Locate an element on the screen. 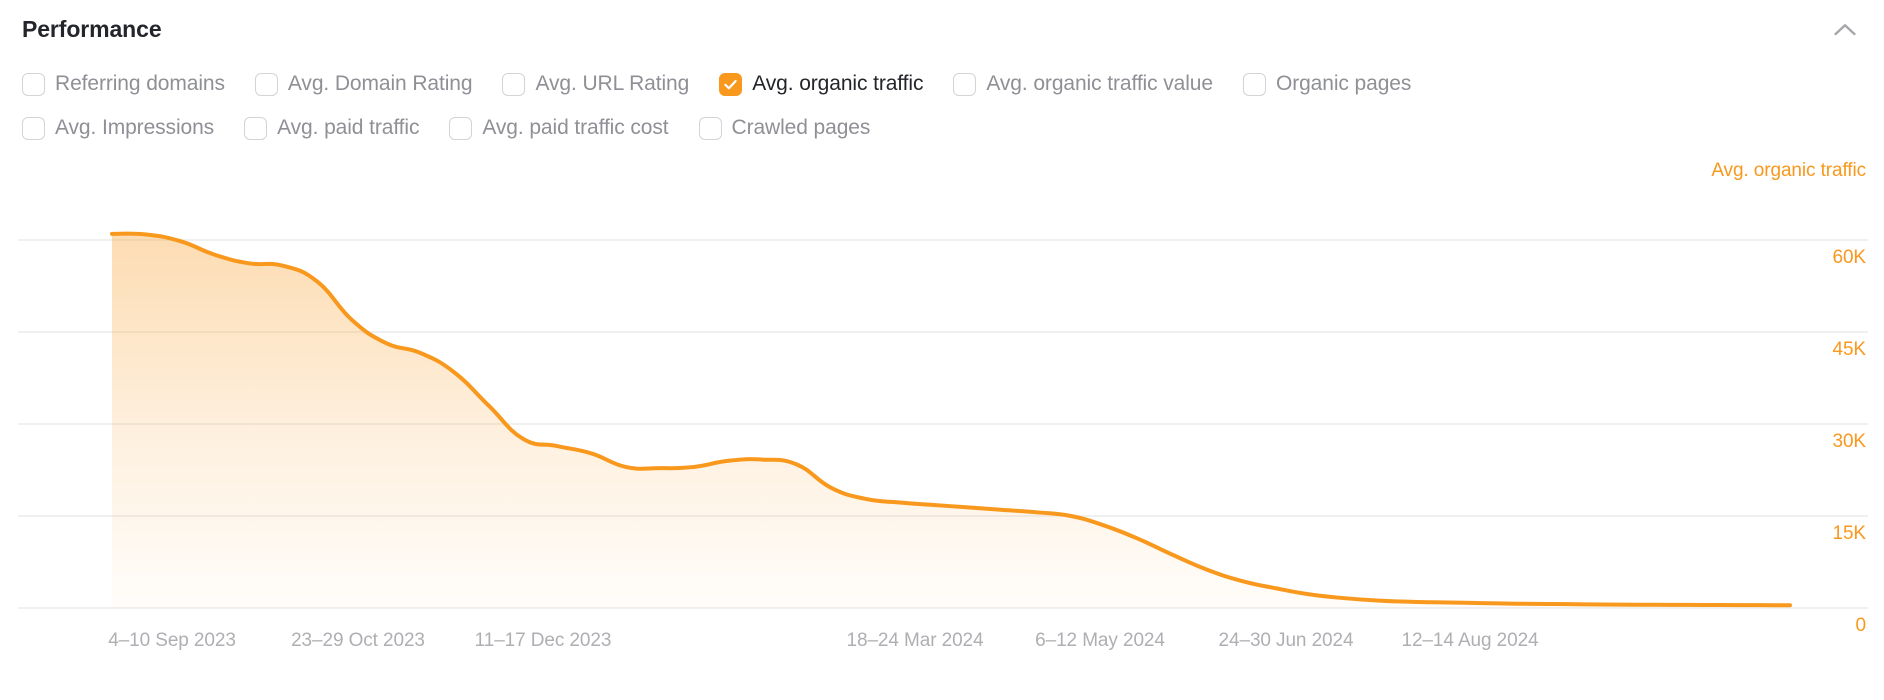 This screenshot has height=700, width=1884. checkbox-organic-pages is located at coordinates (1254, 84).